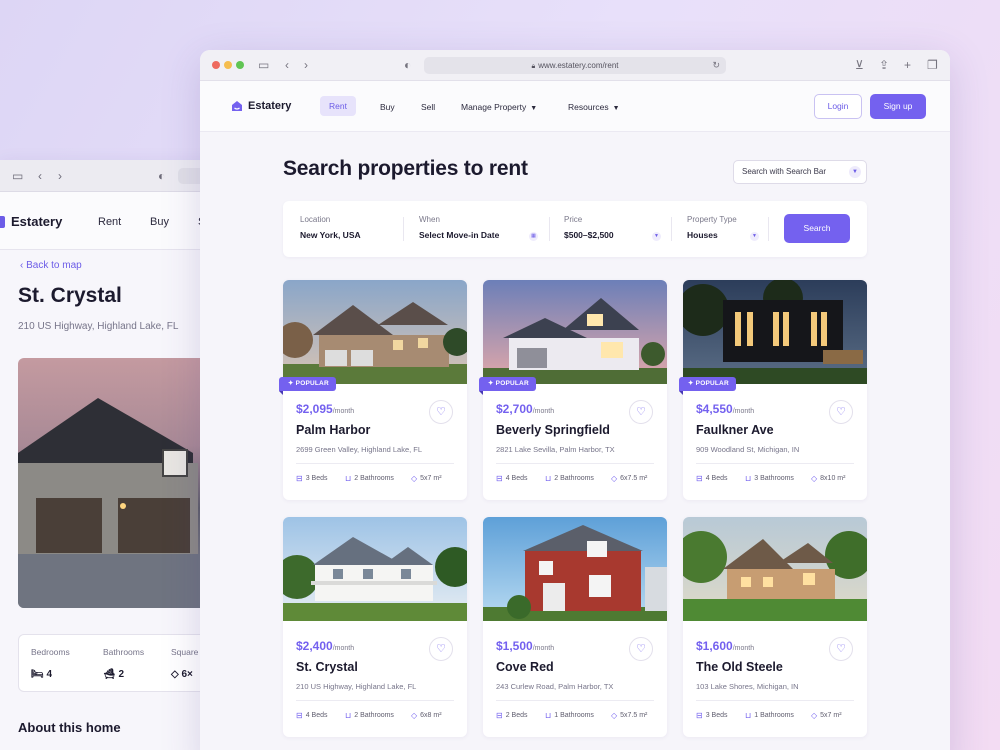  I want to click on listing-beds: ⊟ 3 Beds, so click(312, 478).